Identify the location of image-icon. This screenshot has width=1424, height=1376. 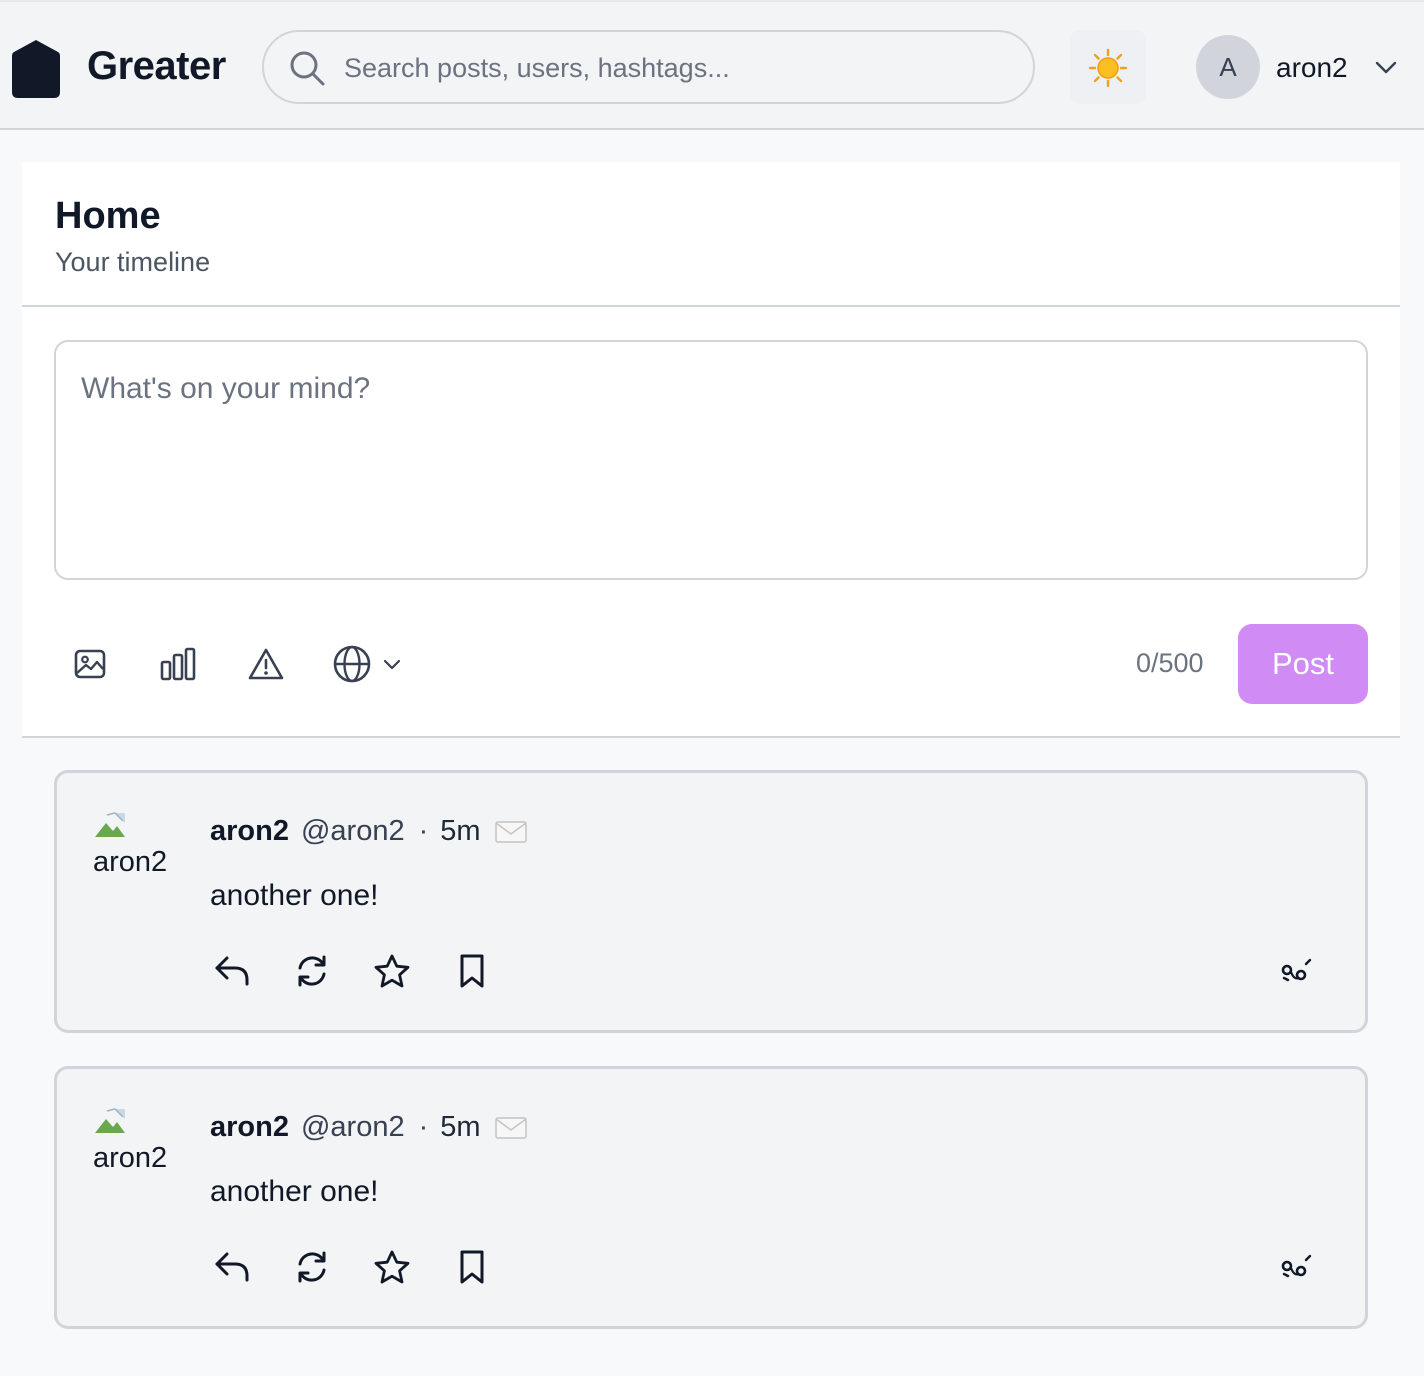
(90, 664).